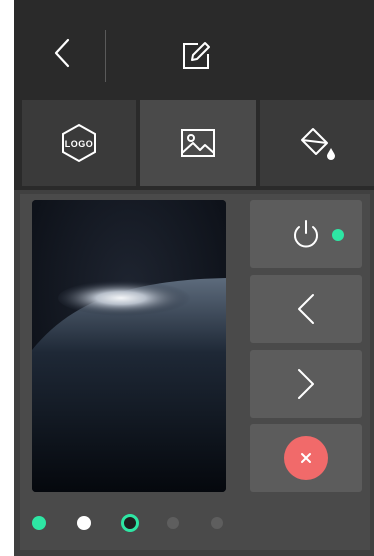 The height and width of the screenshot is (556, 374). I want to click on close-button, so click(306, 458).